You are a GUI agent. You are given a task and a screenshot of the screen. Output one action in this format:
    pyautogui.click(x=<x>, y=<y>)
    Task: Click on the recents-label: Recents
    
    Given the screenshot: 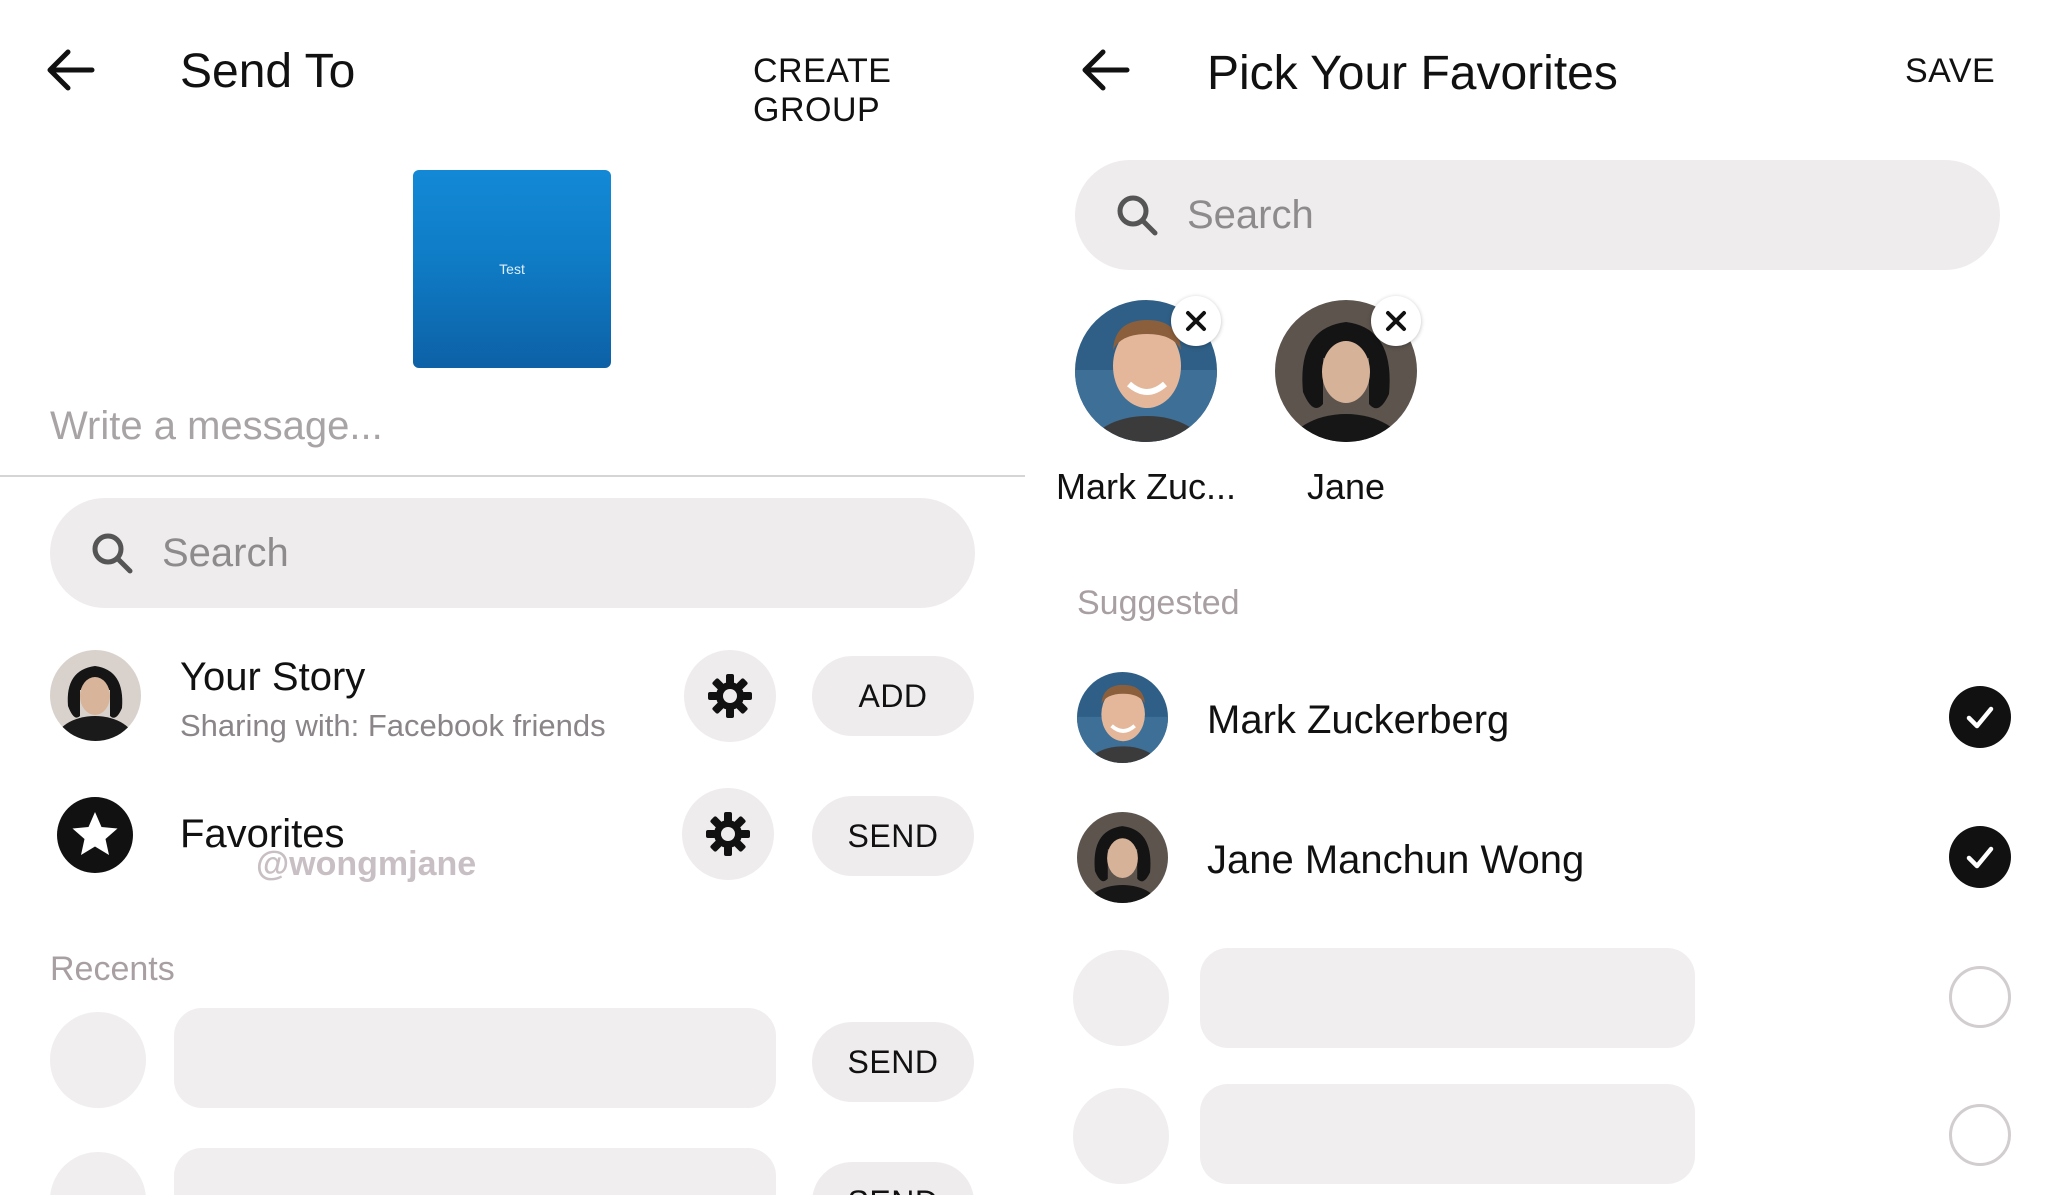 What is the action you would take?
    pyautogui.click(x=112, y=969)
    